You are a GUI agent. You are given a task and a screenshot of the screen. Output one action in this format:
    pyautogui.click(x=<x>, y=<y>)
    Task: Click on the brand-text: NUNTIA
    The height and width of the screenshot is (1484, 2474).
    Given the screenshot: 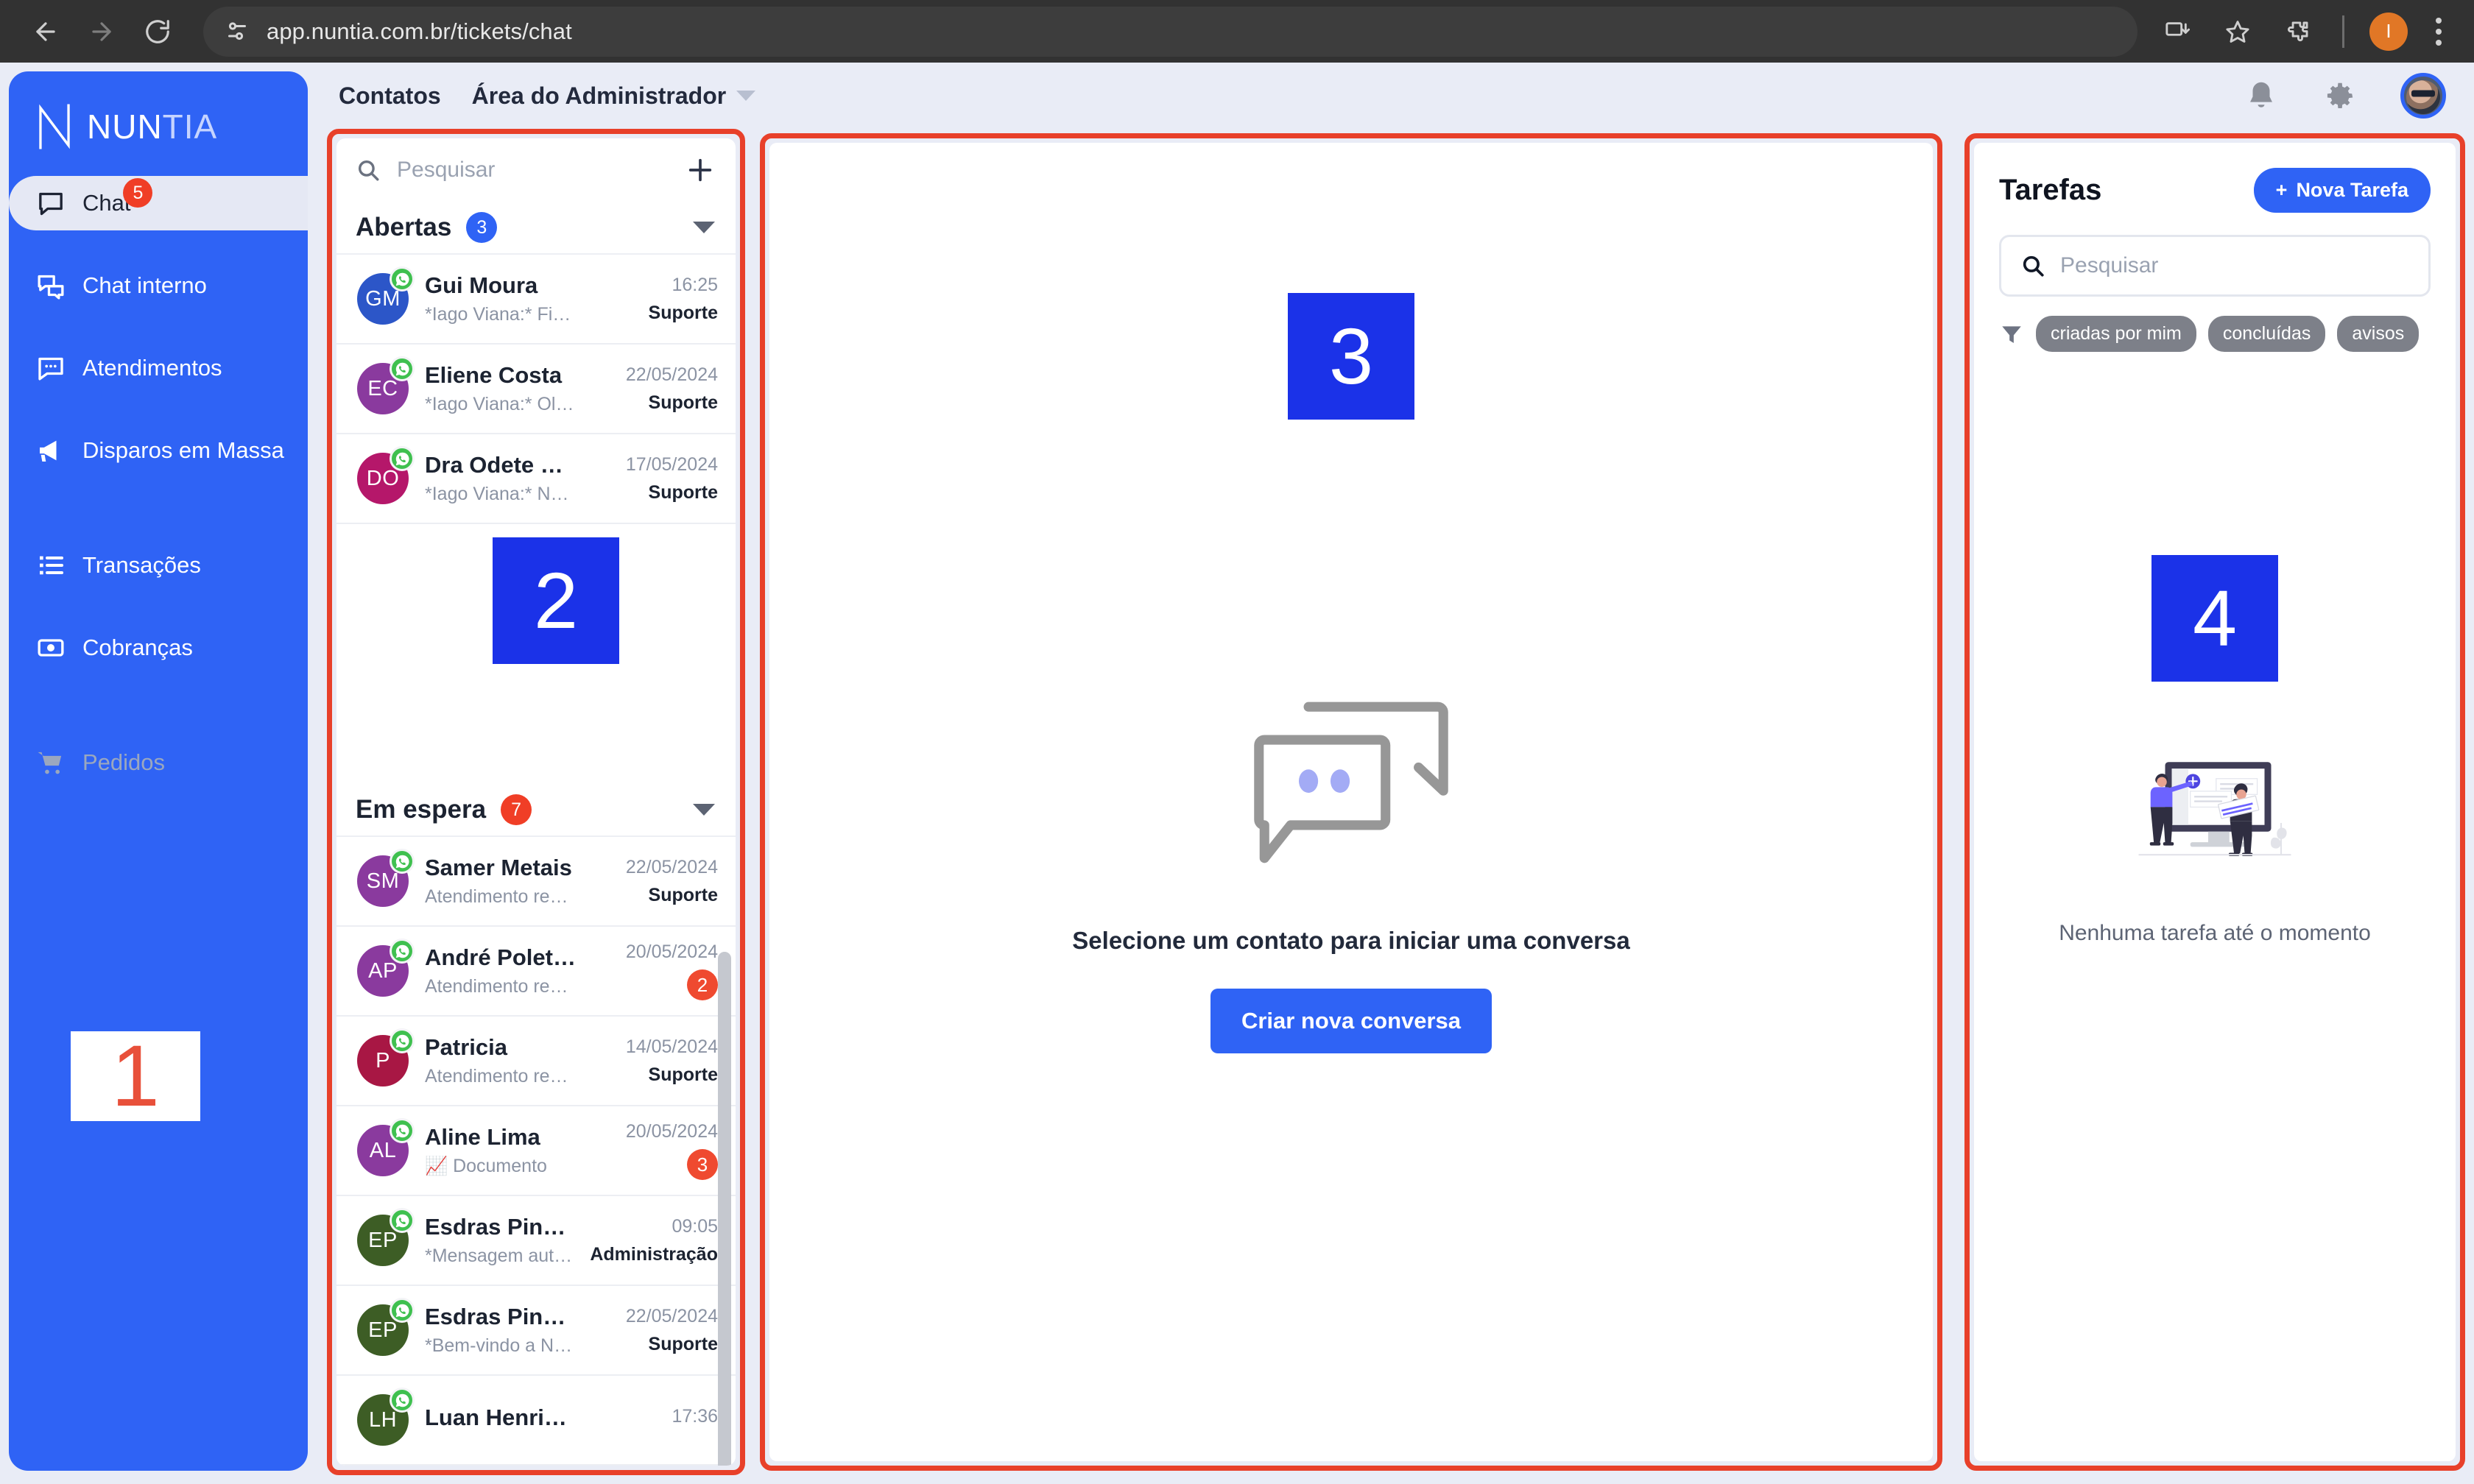 What is the action you would take?
    pyautogui.click(x=152, y=126)
    